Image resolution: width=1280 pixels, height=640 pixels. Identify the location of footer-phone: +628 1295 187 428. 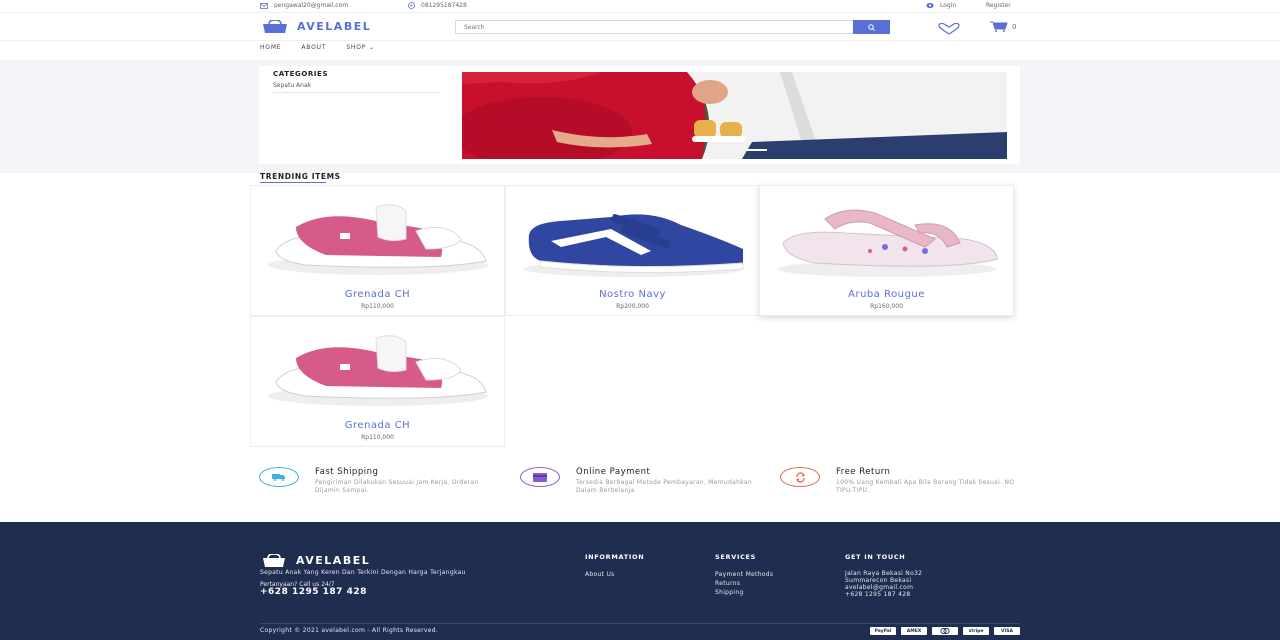
(313, 592).